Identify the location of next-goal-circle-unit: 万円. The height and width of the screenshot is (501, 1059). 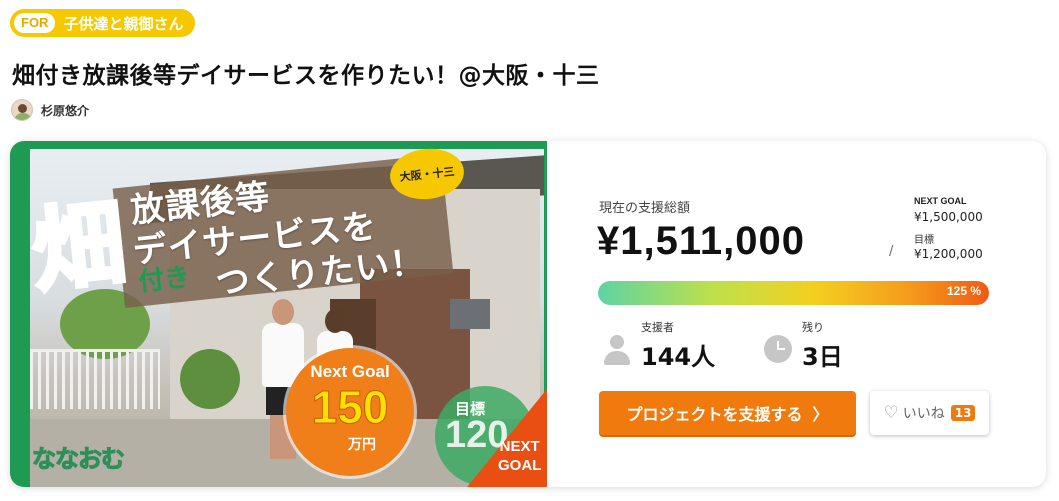
(362, 445).